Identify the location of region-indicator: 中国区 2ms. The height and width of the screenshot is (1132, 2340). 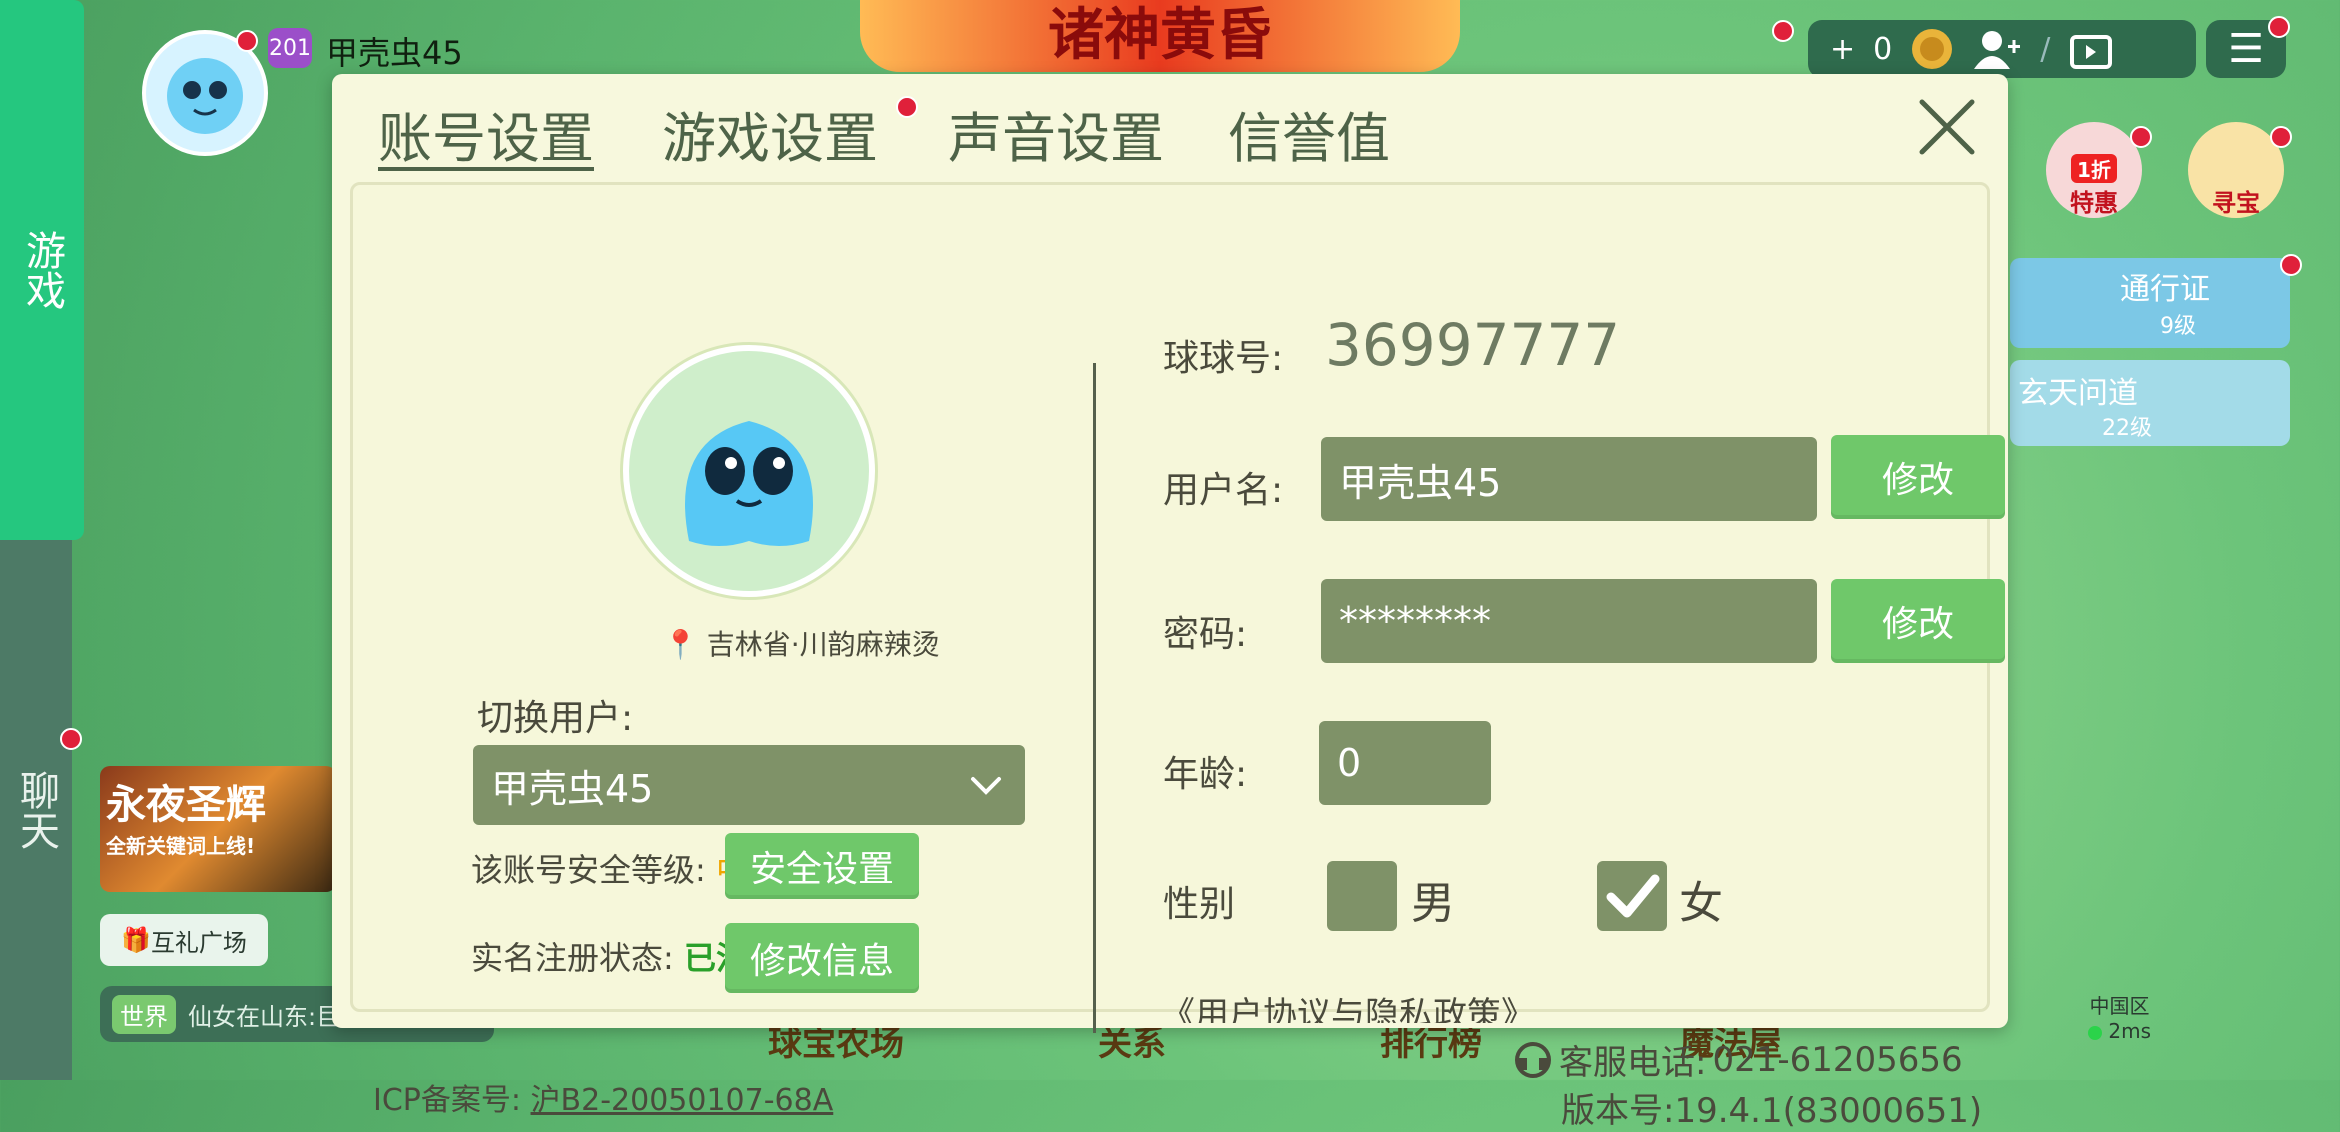
(2119, 1016).